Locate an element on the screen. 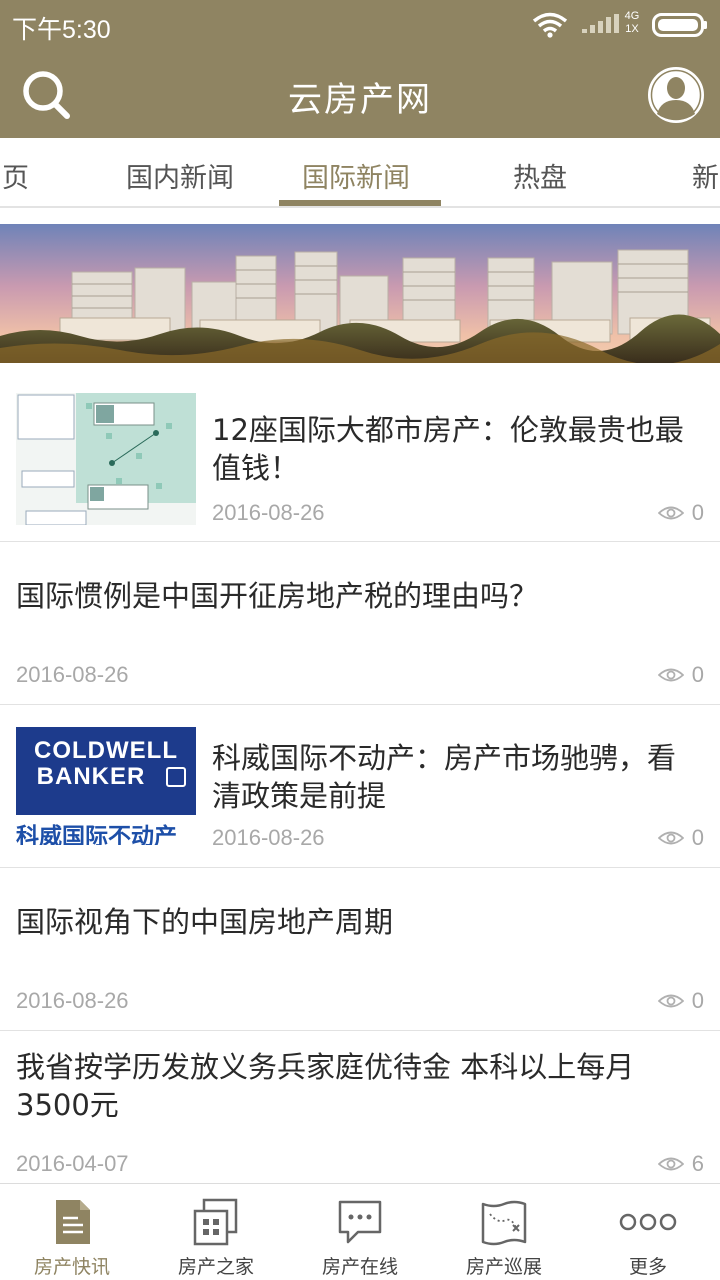 This screenshot has width=720, height=1280. nav-real-estate-news: 房产快讯 is located at coordinates (72, 1232).